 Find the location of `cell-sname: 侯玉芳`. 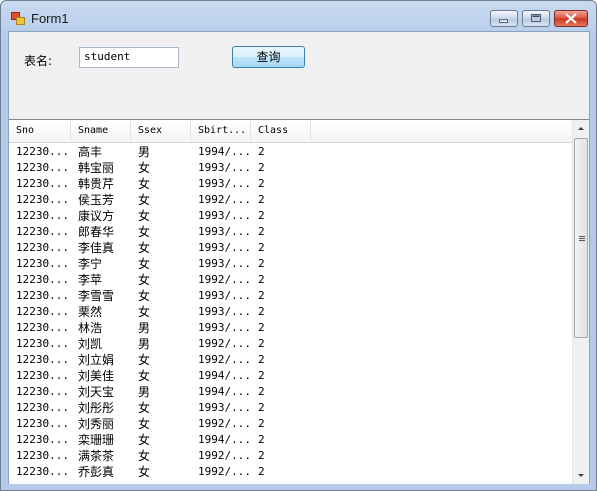

cell-sname: 侯玉芳 is located at coordinates (101, 200).